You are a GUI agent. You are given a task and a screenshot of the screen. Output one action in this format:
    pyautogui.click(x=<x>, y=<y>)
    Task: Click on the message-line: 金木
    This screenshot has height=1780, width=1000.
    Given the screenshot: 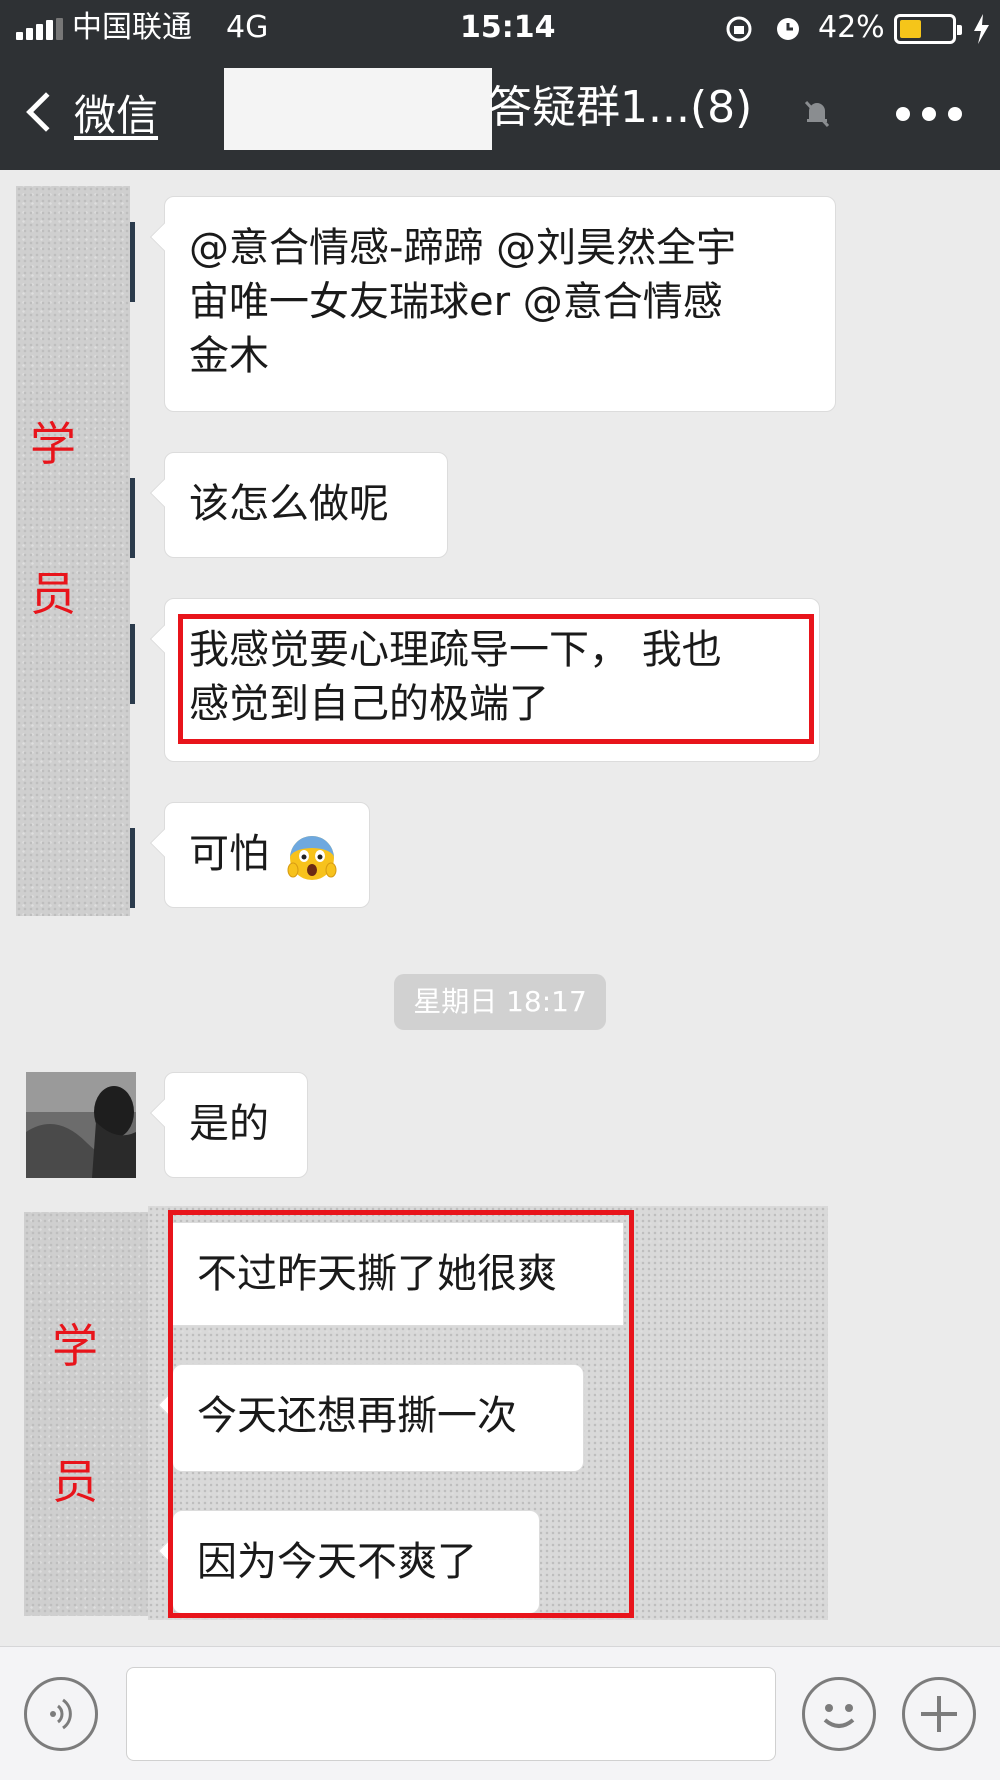 What is the action you would take?
    pyautogui.click(x=229, y=356)
    